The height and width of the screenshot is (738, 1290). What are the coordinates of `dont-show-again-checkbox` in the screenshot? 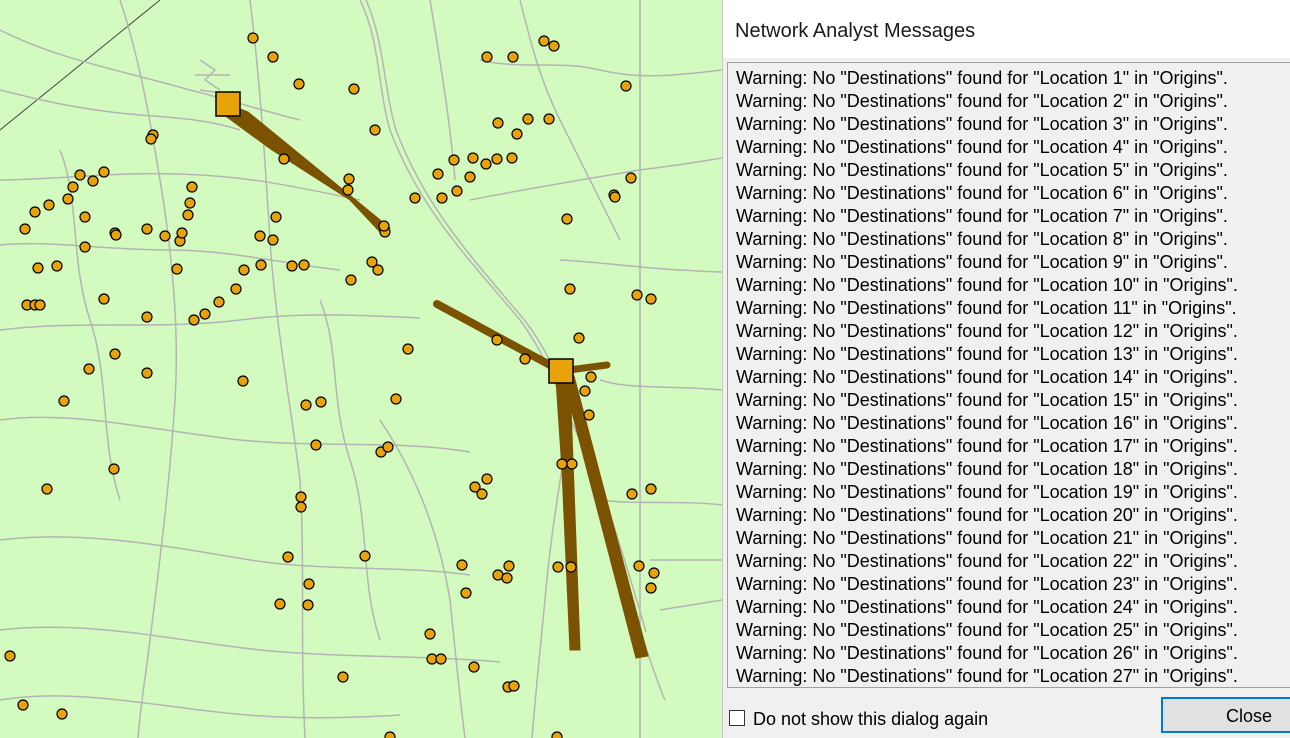 It's located at (737, 718).